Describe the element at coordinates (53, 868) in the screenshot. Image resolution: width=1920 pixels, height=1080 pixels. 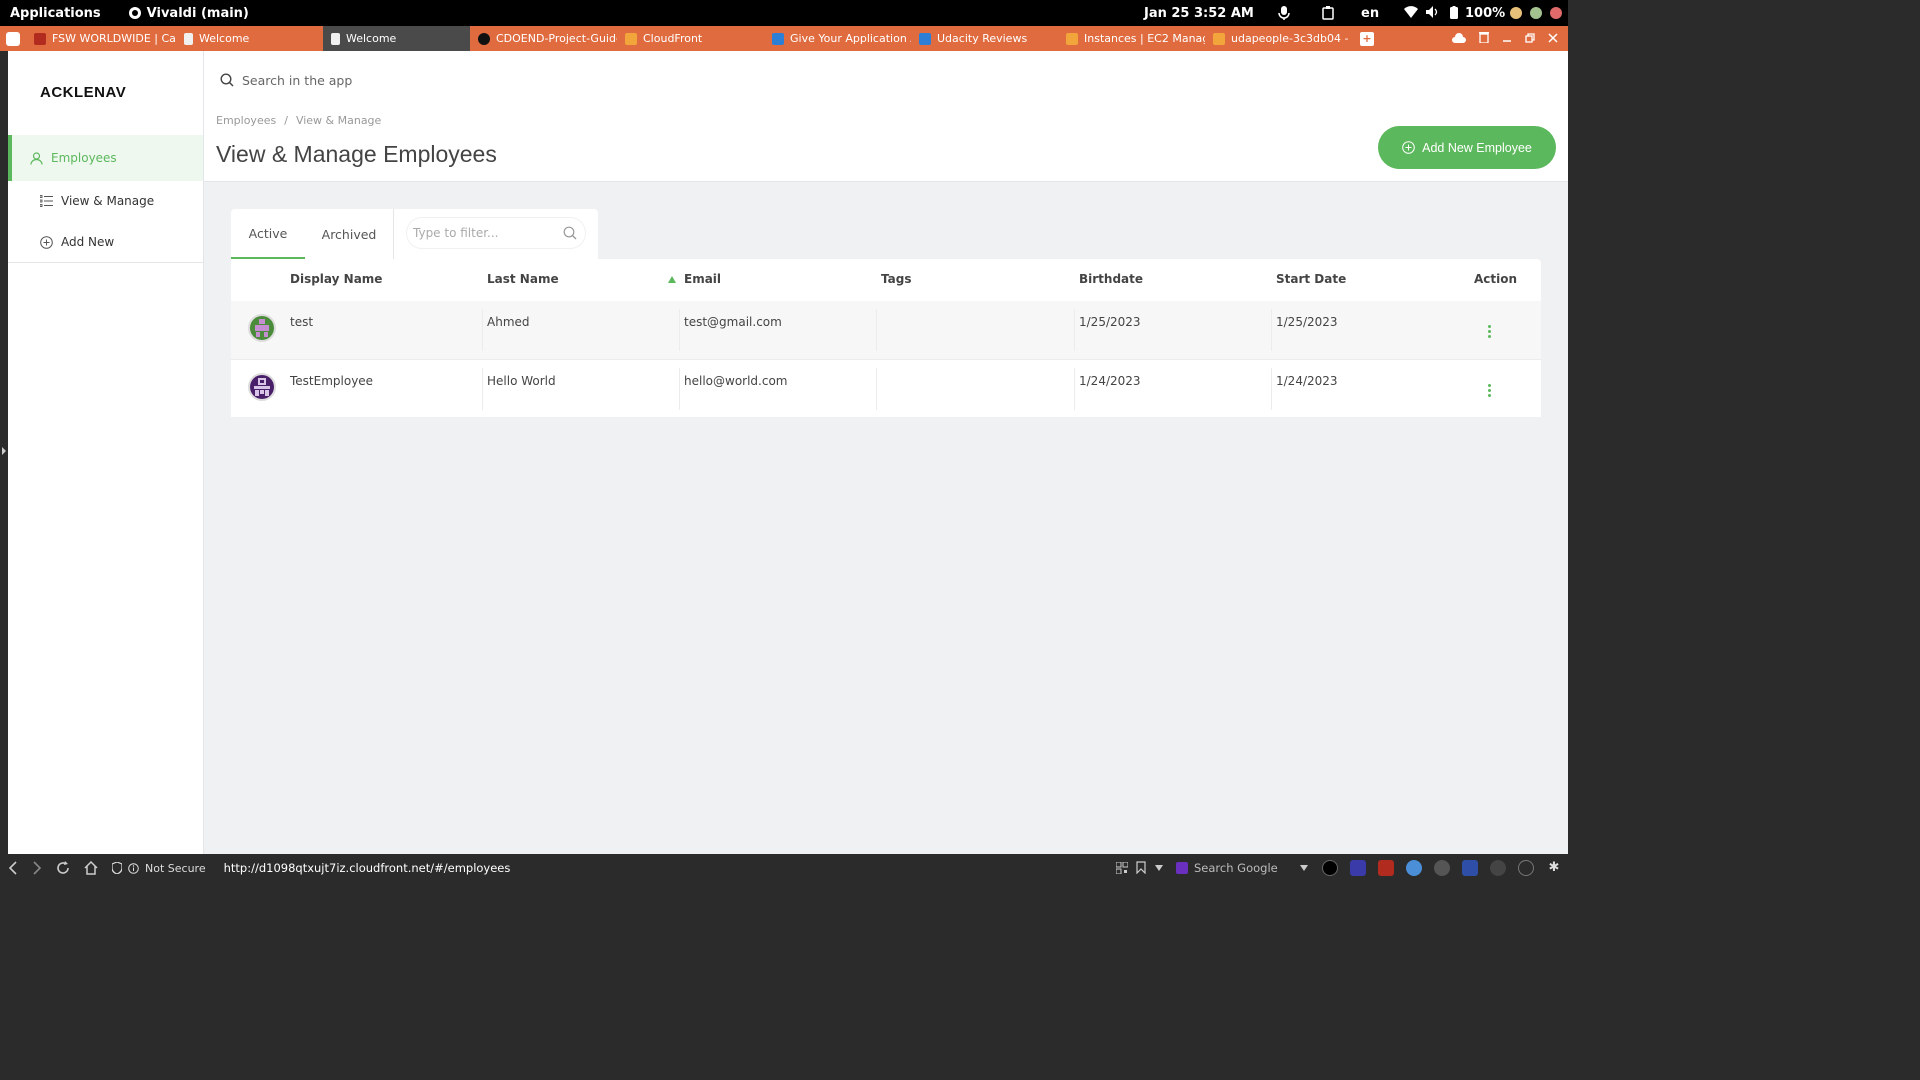
I see `navigation-controls` at that location.